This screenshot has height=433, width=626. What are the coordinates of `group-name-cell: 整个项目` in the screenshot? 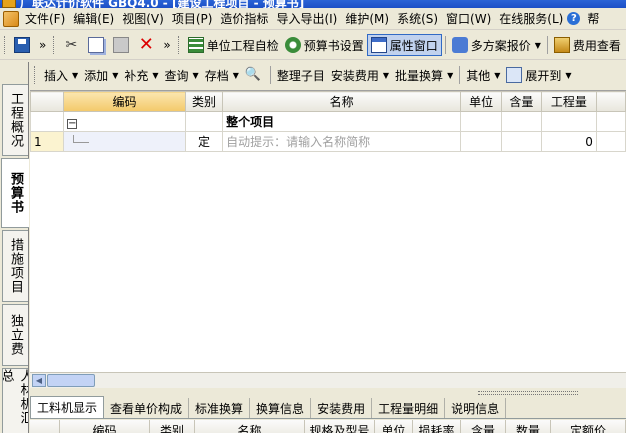 It's located at (342, 121).